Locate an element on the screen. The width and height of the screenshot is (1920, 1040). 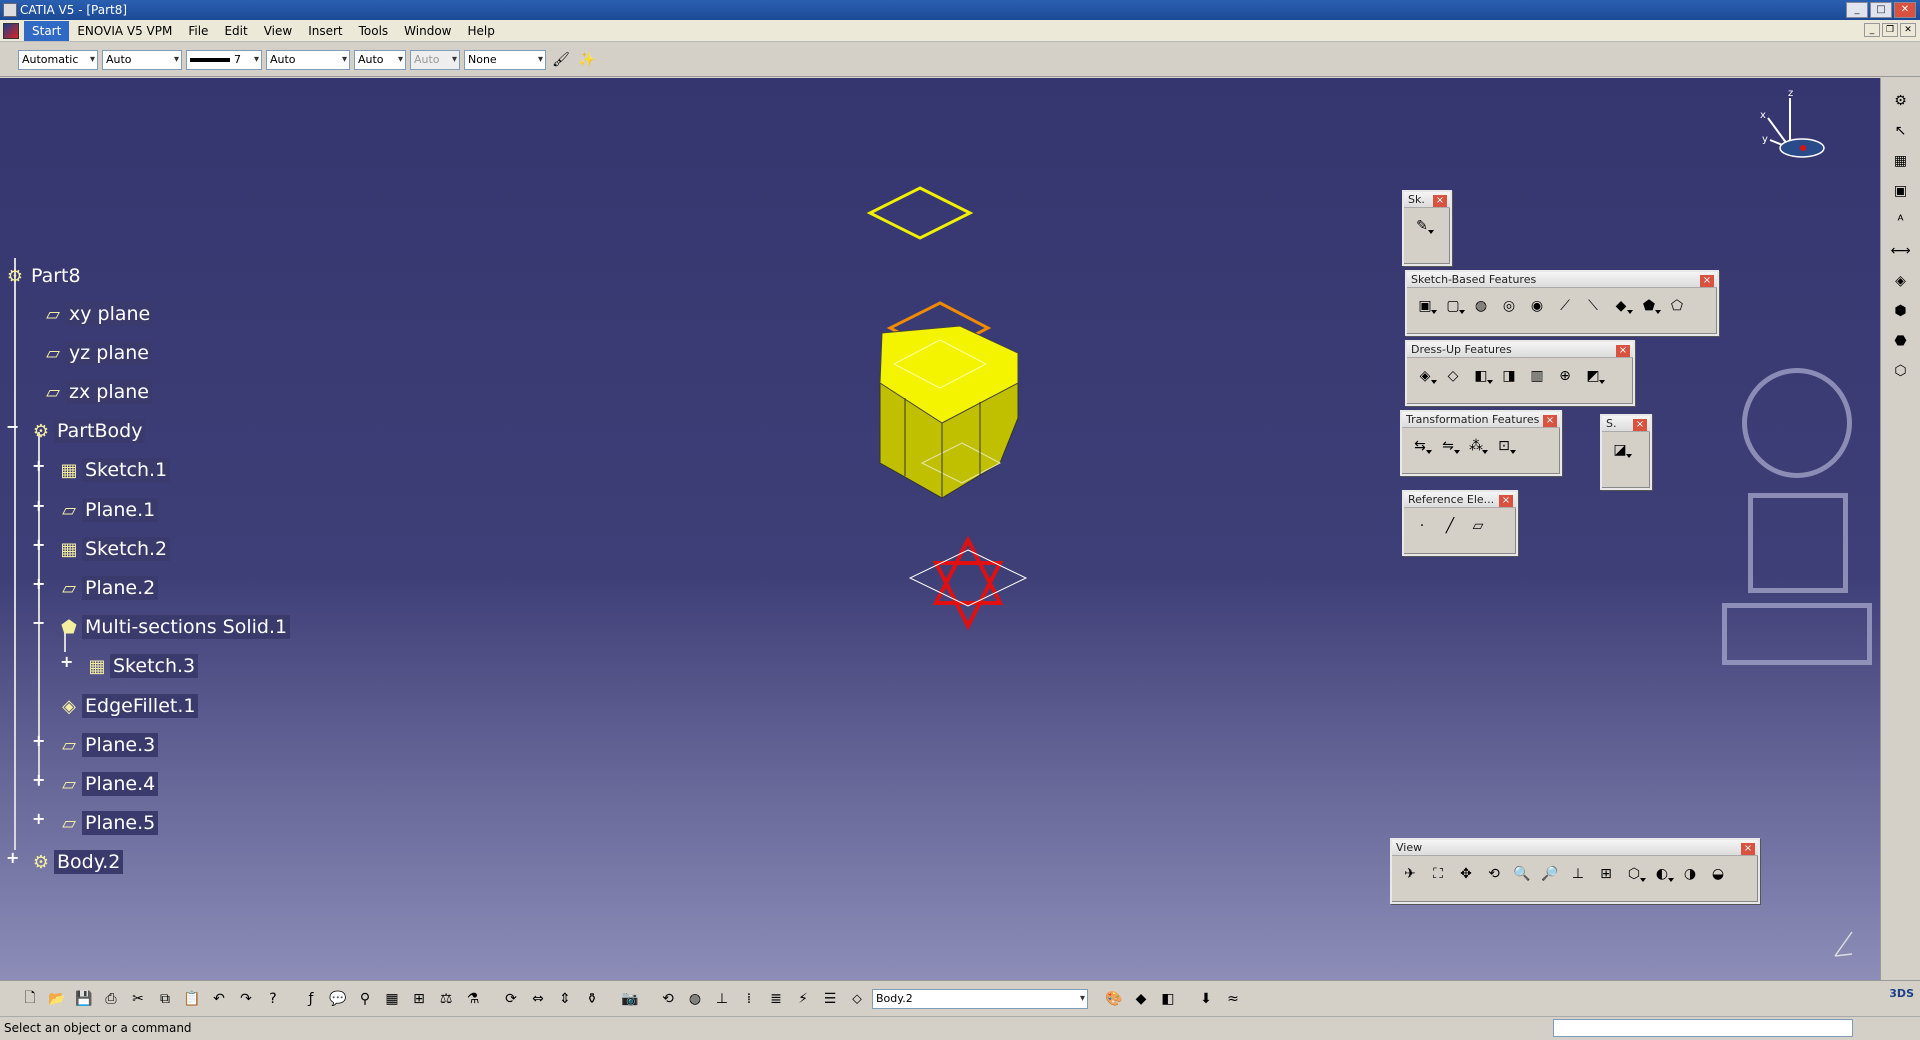
cycle-icon: ⟲ is located at coordinates (668, 999).